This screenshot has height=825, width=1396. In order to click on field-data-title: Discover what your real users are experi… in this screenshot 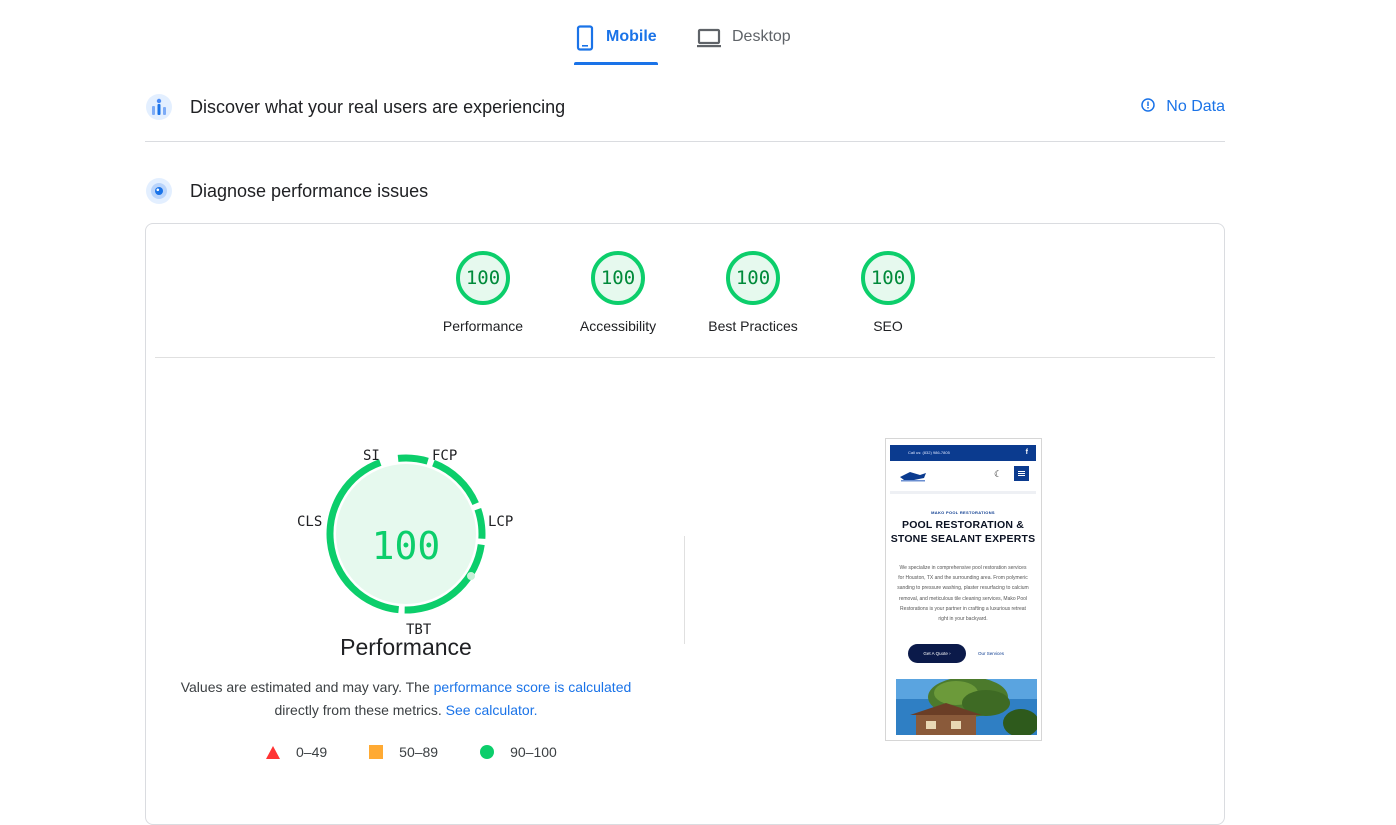, I will do `click(378, 106)`.